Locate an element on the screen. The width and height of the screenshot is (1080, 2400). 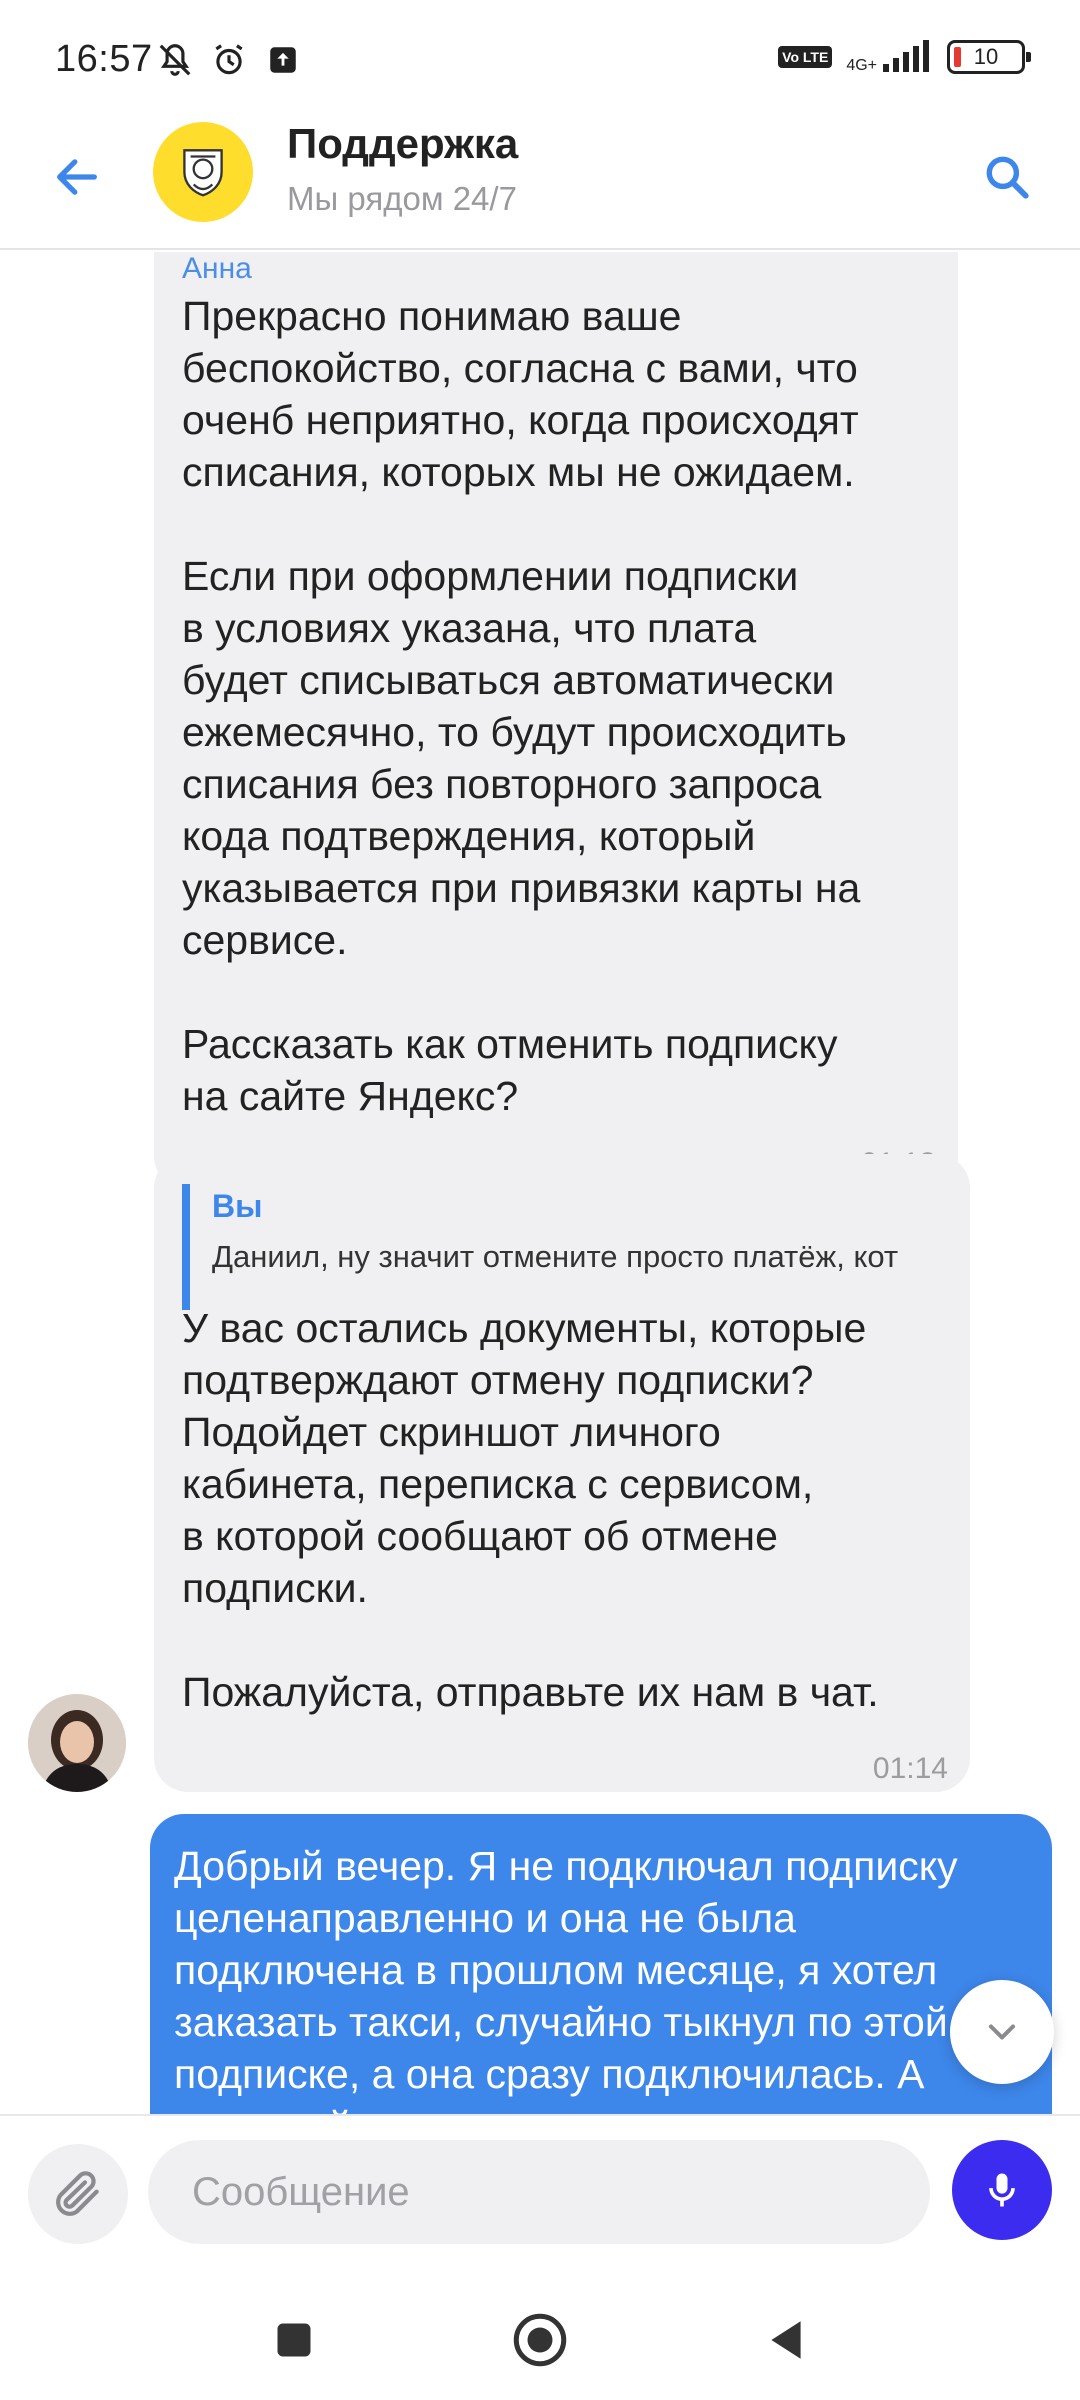
support-avatar is located at coordinates (203, 172).